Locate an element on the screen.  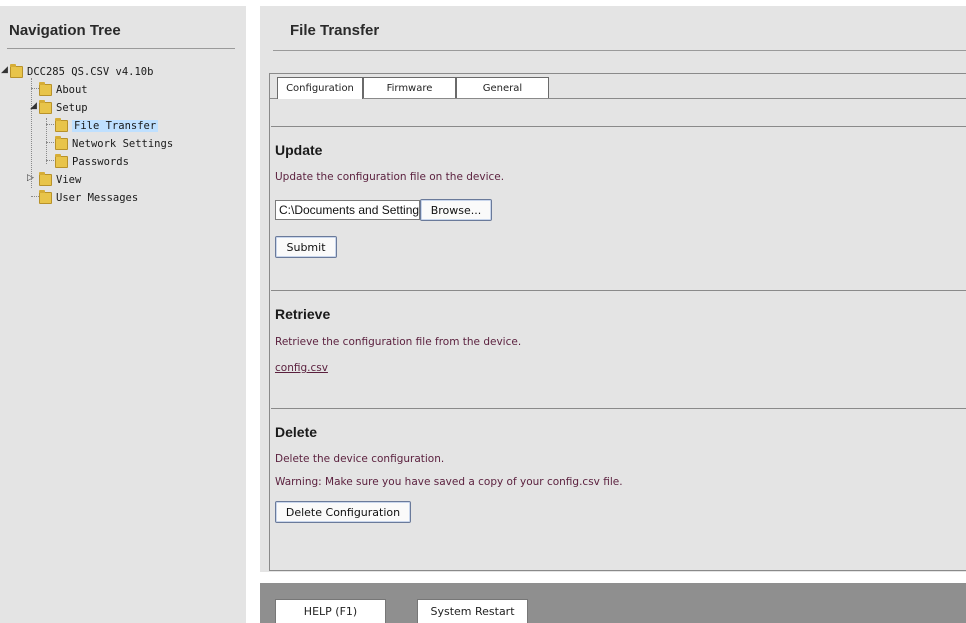
help-button: HELP (F1) is located at coordinates (330, 611).